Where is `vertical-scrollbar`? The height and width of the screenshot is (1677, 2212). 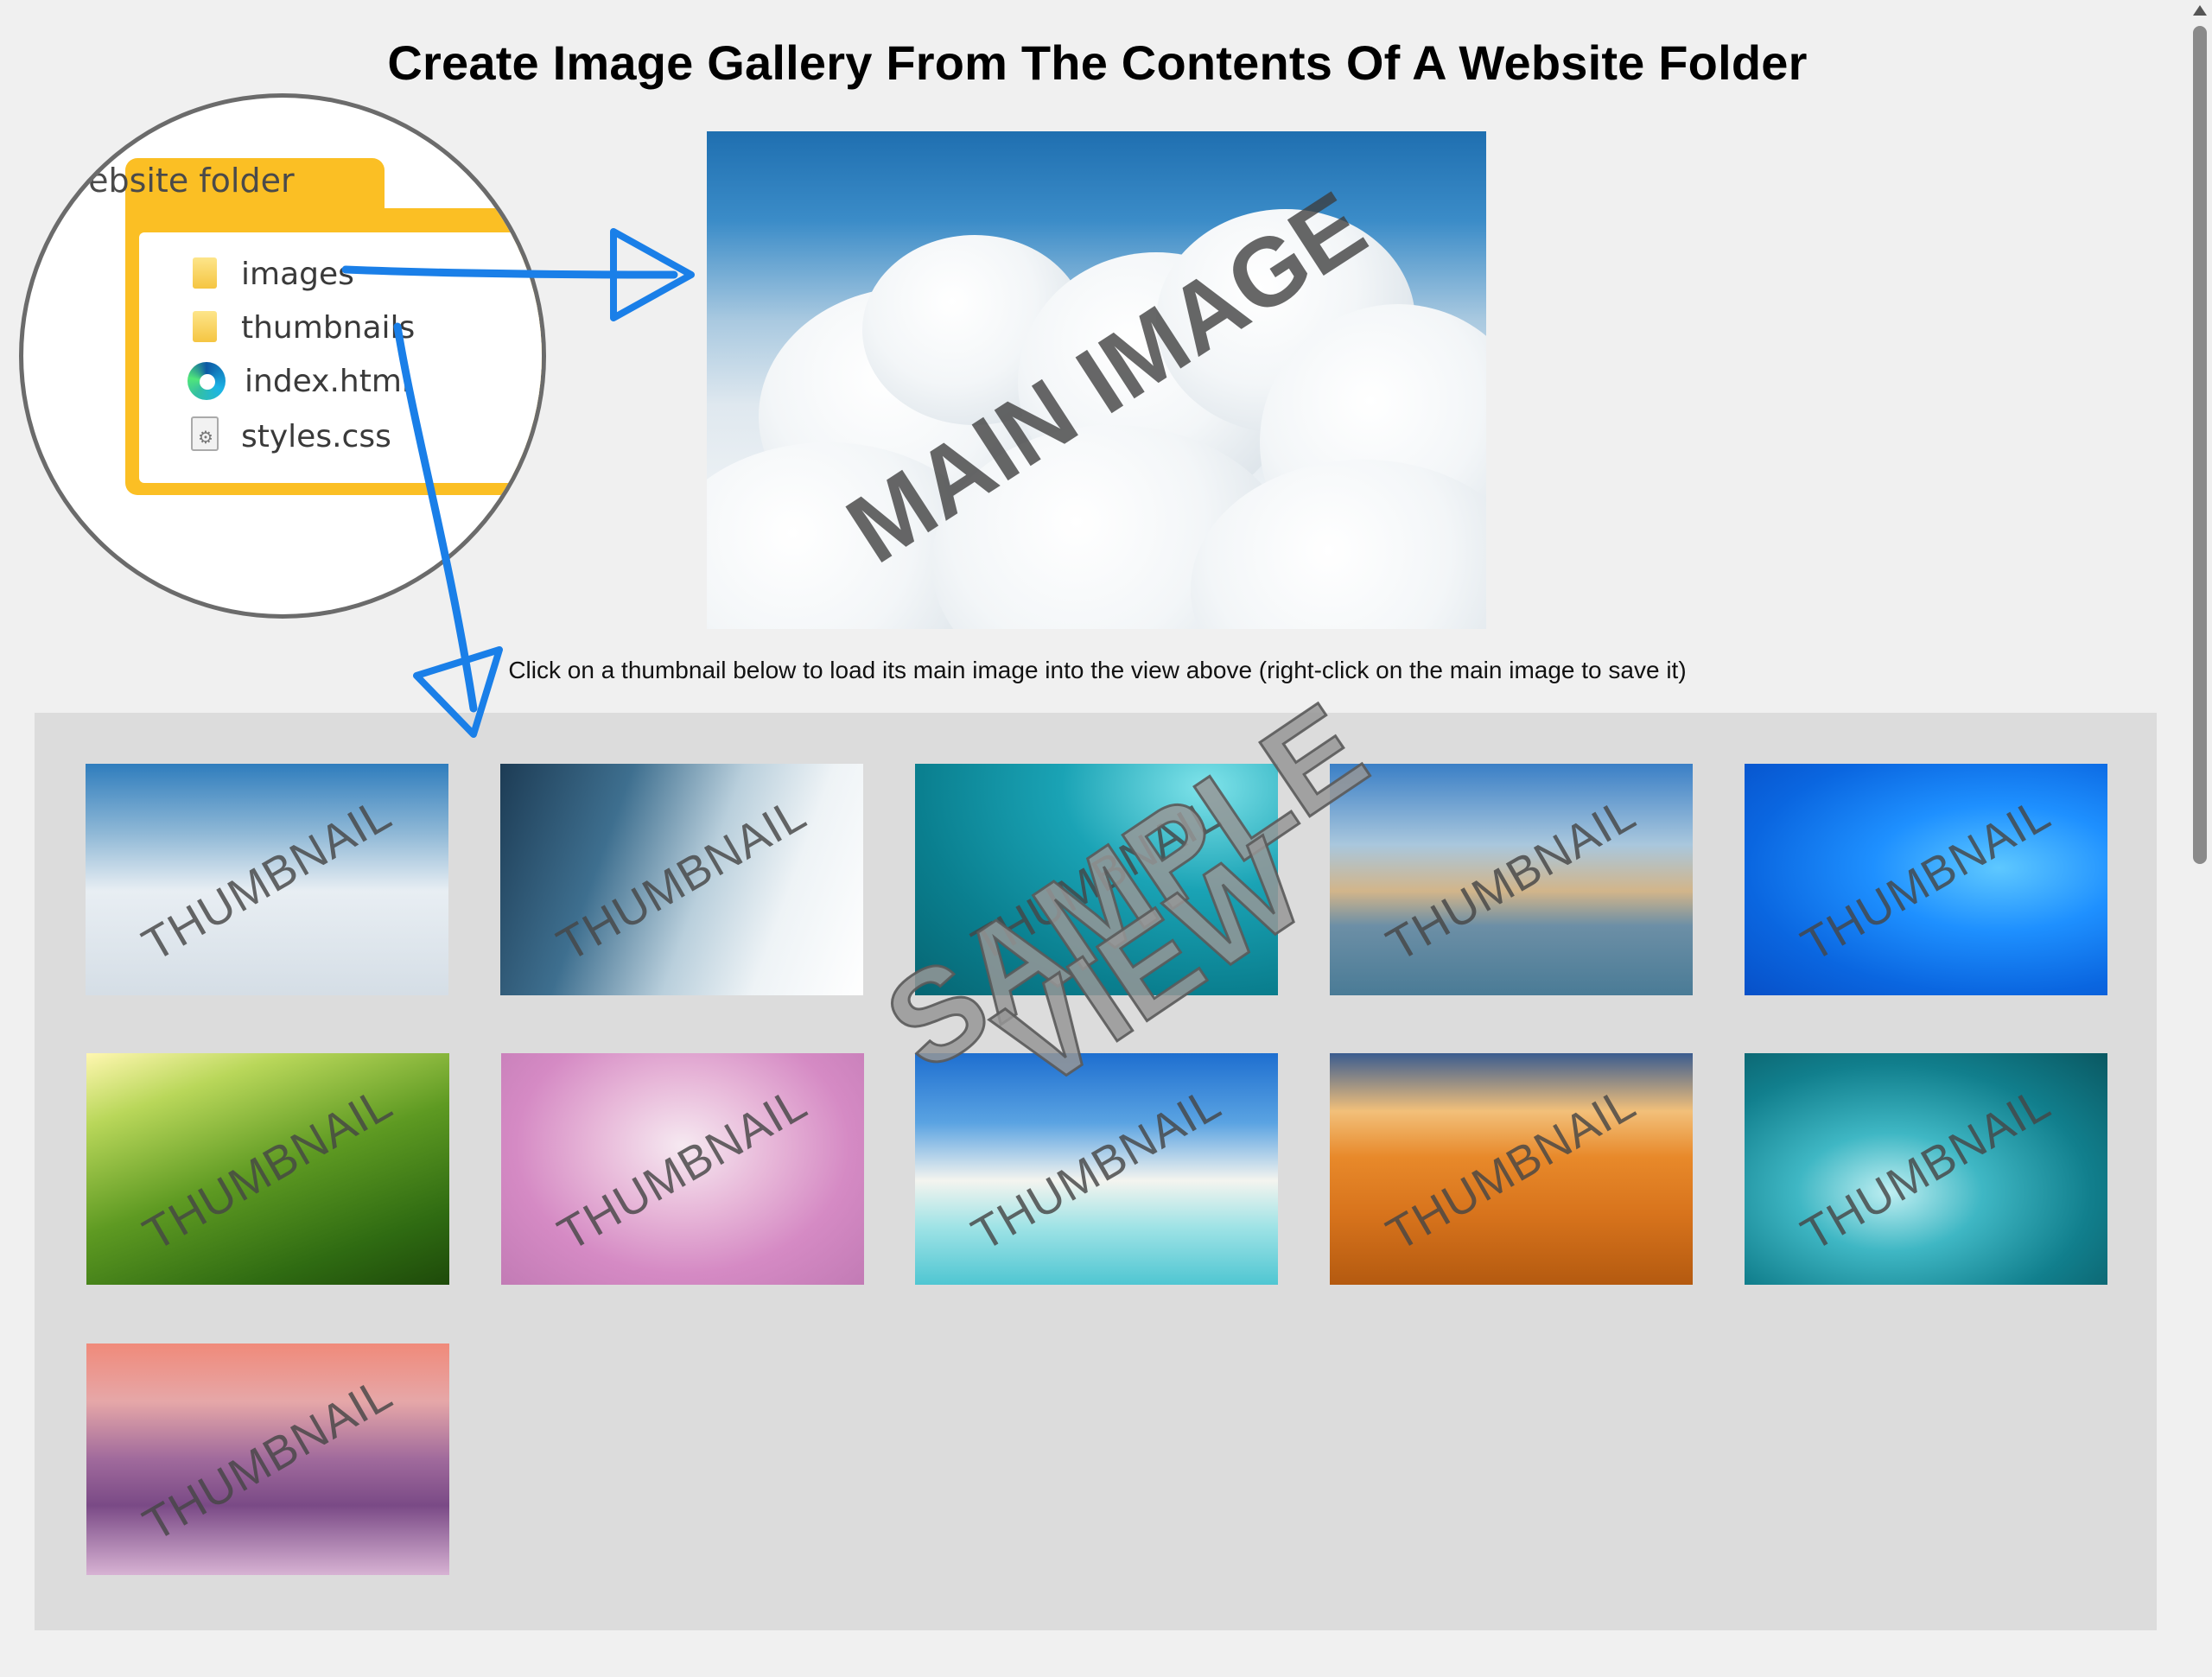
vertical-scrollbar is located at coordinates (2200, 838).